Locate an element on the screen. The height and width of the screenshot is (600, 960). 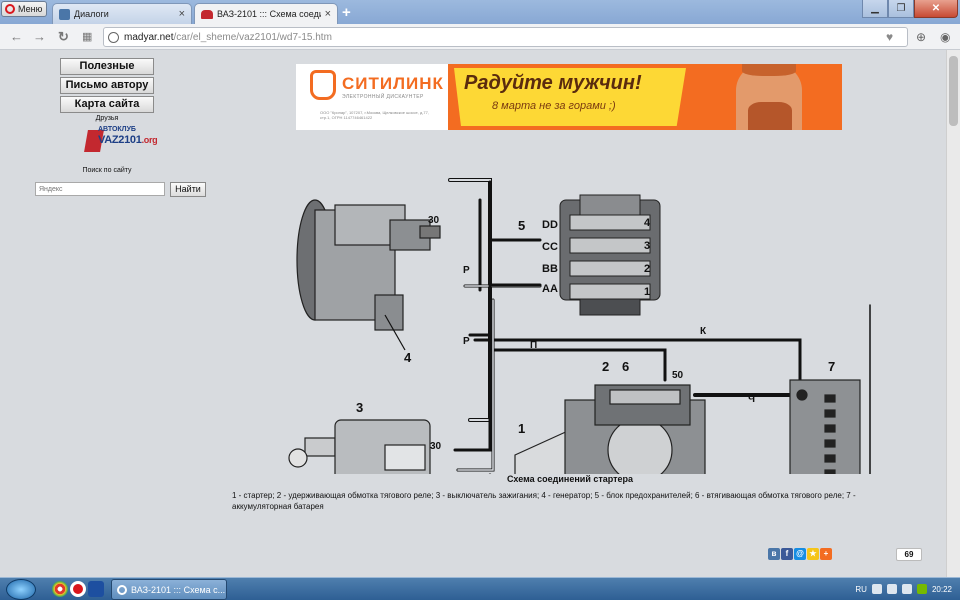
account-icon: ◉ is located at coordinates (945, 37).